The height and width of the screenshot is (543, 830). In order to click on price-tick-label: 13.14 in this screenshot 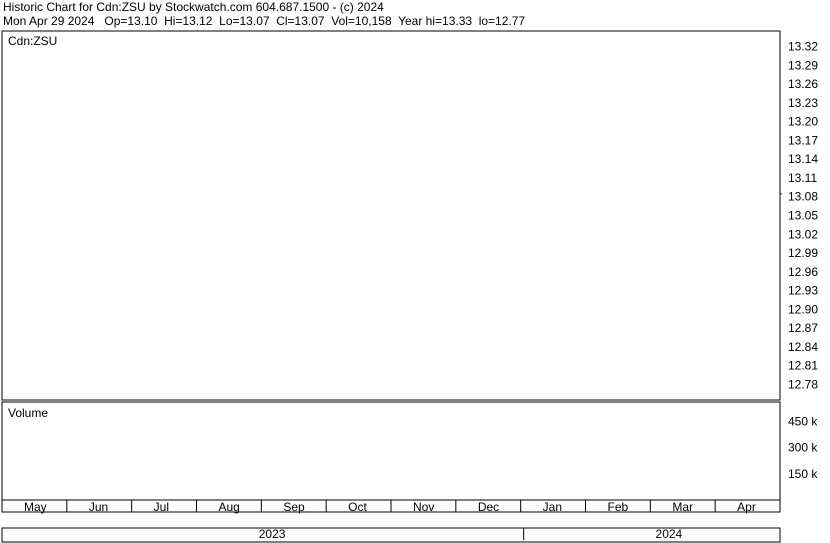, I will do `click(803, 159)`.